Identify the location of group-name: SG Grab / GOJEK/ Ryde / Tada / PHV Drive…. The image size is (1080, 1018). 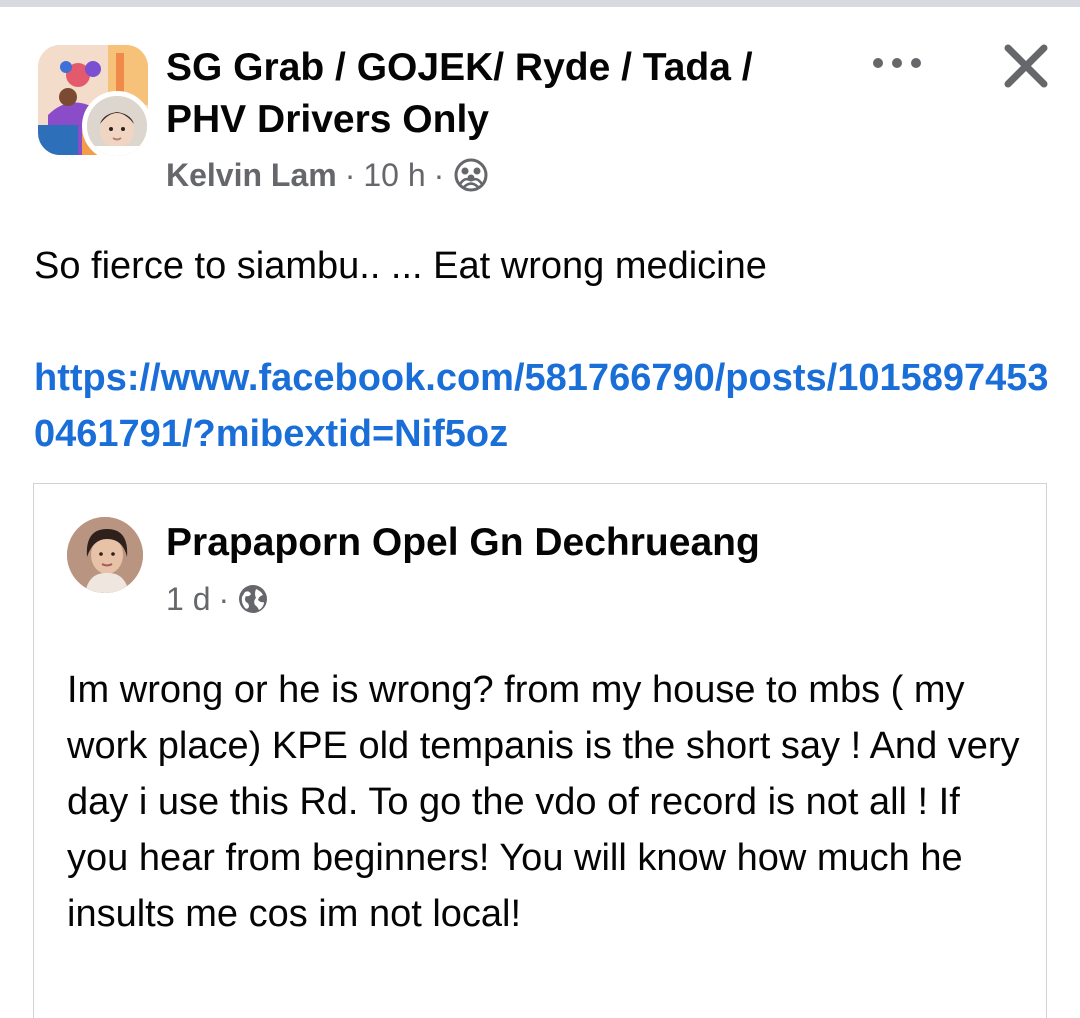
(491, 94).